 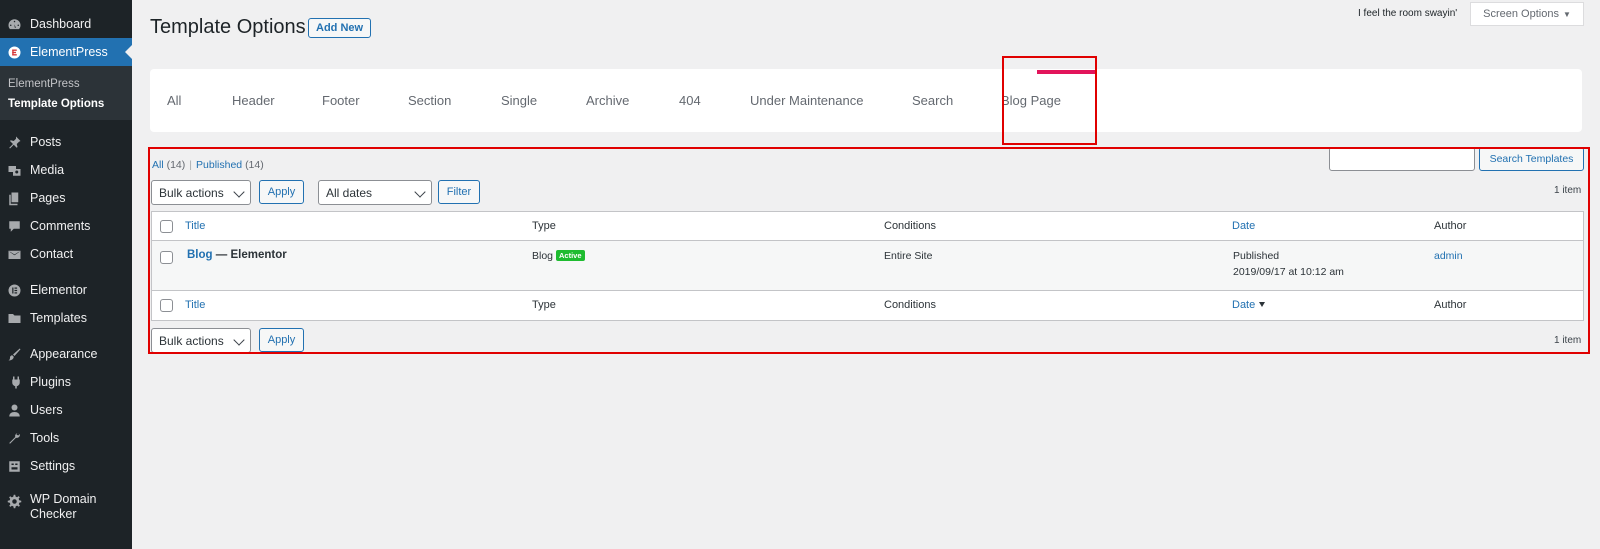 I want to click on sidebar-item-appearance: Appearance, so click(x=66, y=354).